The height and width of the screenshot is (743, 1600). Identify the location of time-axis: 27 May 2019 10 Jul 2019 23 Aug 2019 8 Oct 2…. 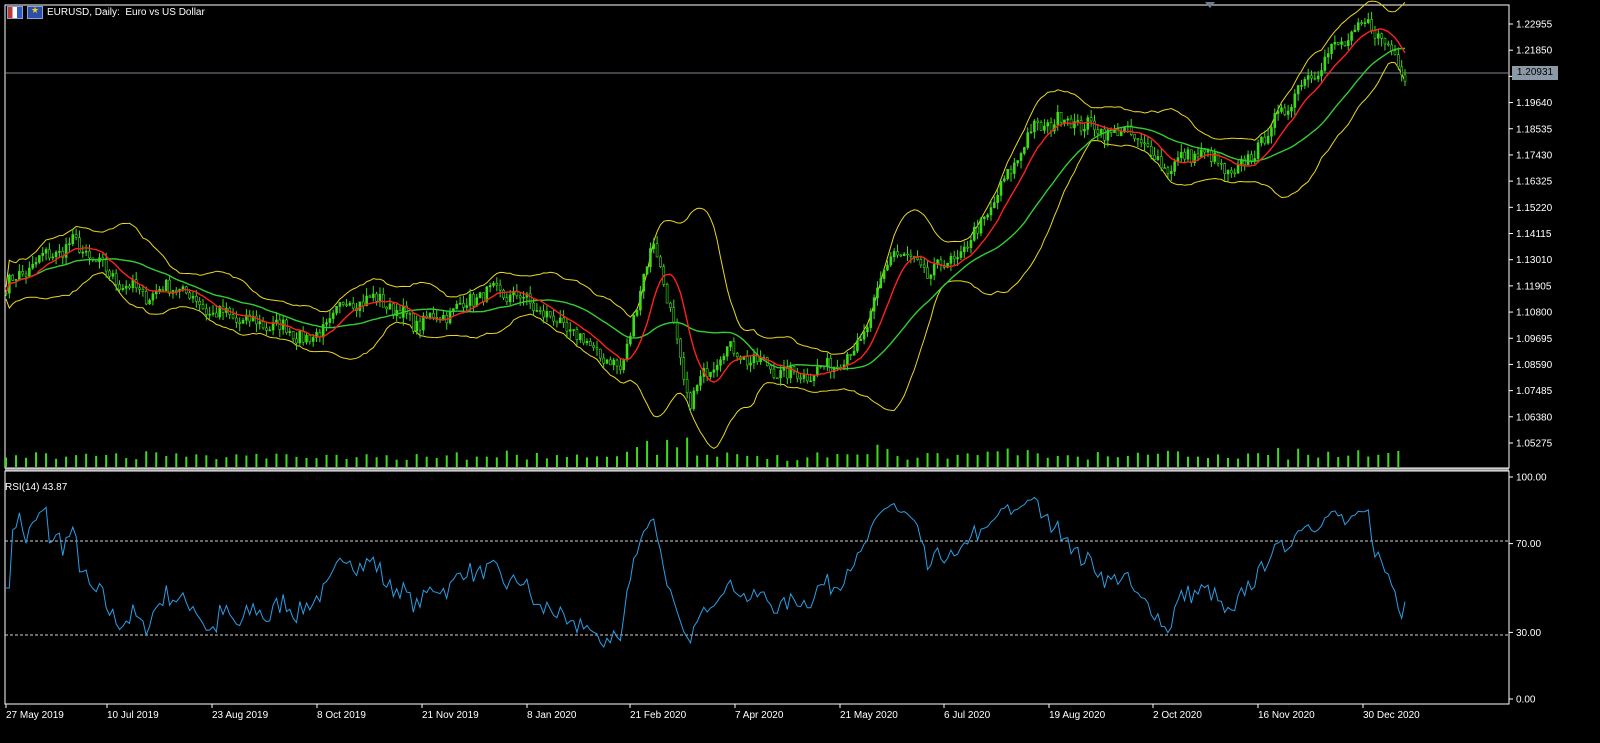
(712, 712).